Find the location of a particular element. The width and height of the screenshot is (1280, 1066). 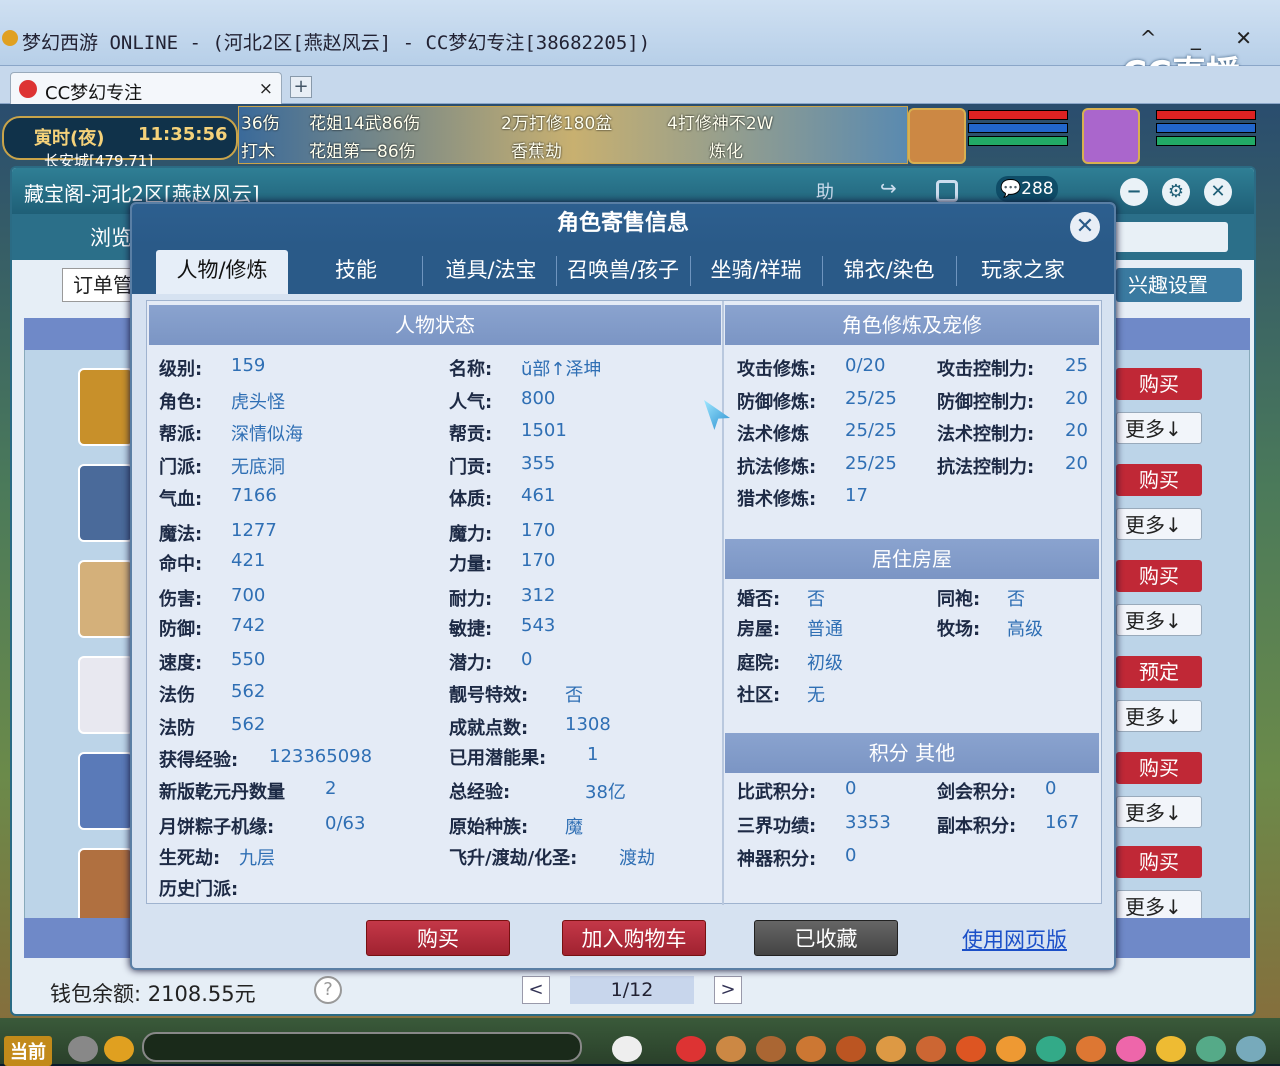

tab-character: 人物/修炼 is located at coordinates (222, 272).